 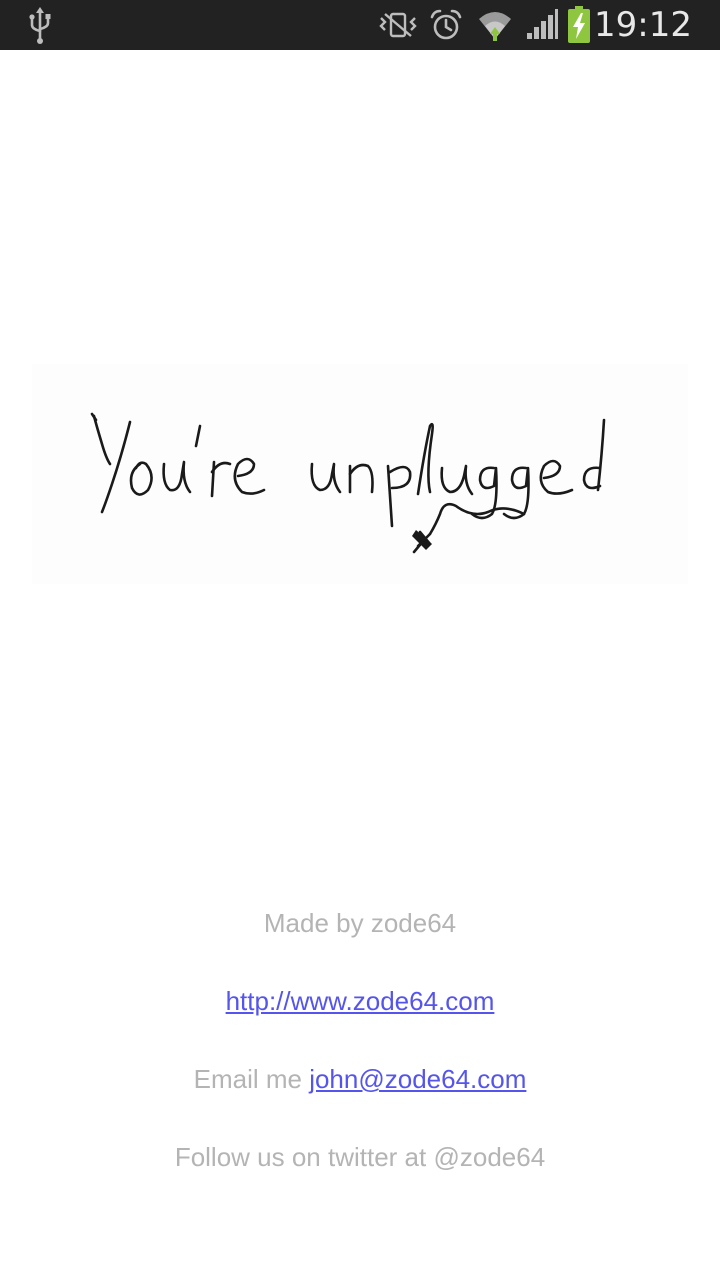 I want to click on wifi-icon, so click(x=495, y=25).